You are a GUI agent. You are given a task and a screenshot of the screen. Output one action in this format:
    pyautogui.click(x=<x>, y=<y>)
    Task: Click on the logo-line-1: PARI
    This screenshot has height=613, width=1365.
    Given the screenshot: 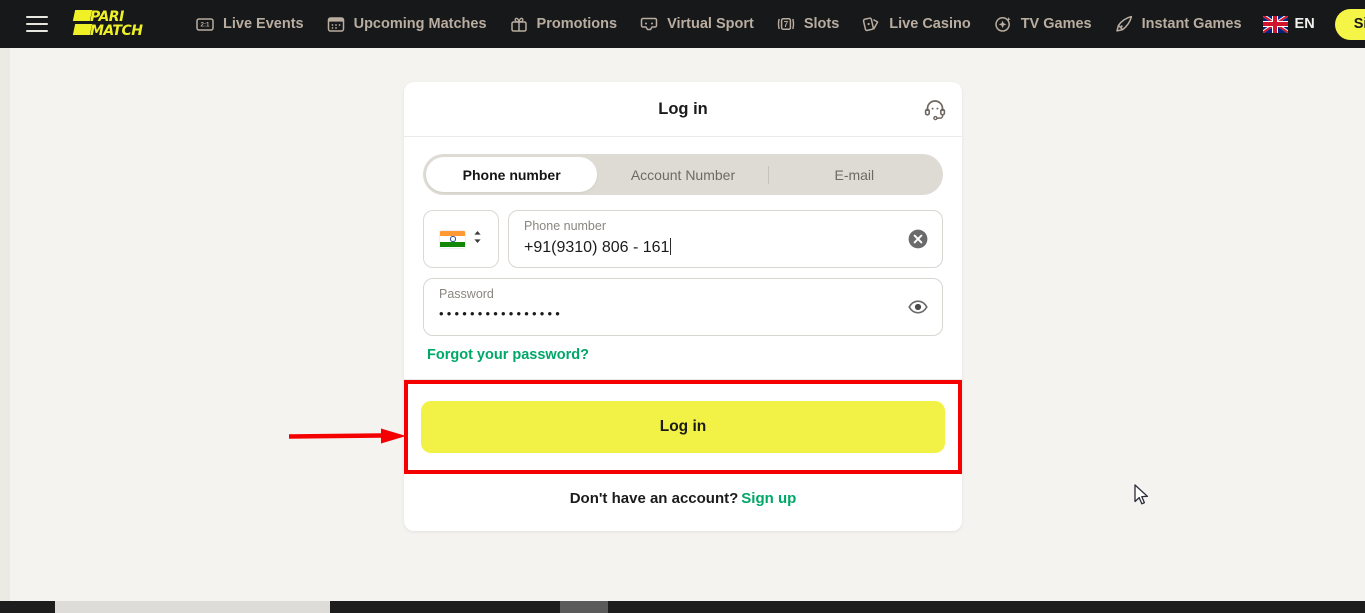 What is the action you would take?
    pyautogui.click(x=107, y=17)
    